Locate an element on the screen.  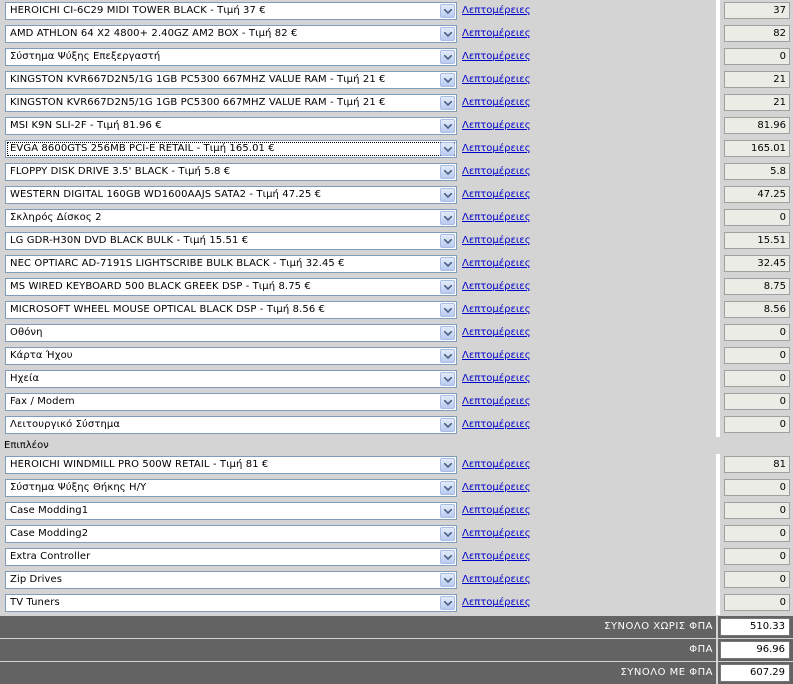
component-select: Case Modding2 is located at coordinates (231, 534).